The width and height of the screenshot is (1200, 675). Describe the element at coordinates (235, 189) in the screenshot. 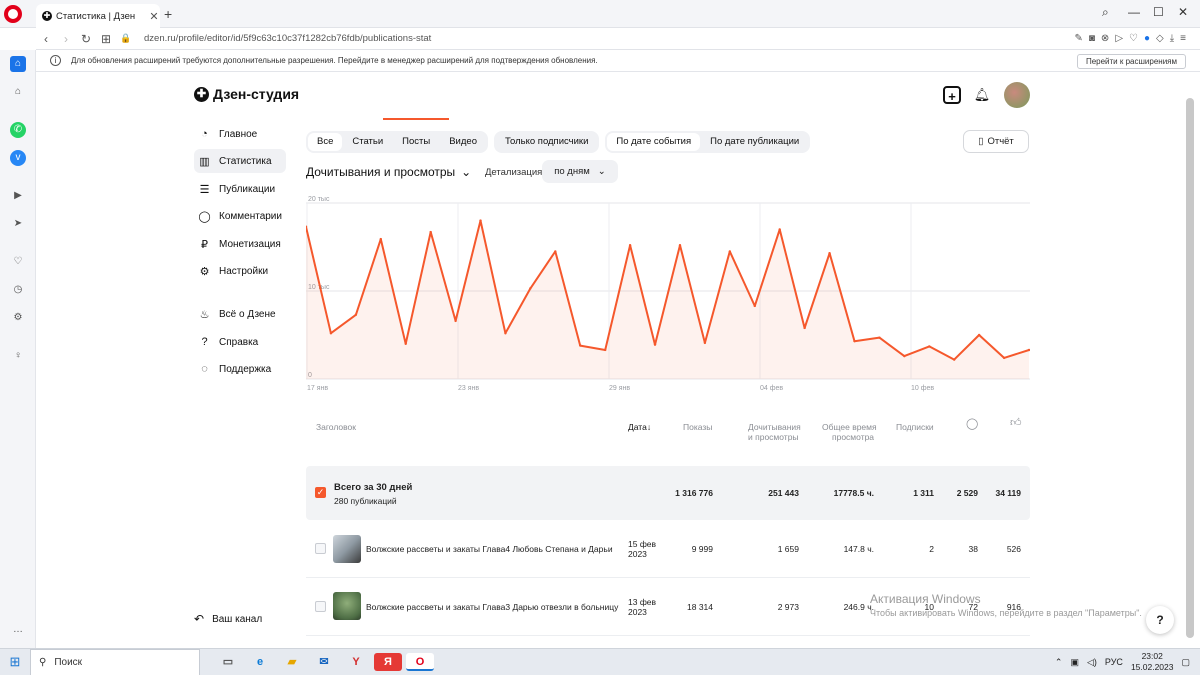

I see `nav-item-publications: ☰ Публикации` at that location.